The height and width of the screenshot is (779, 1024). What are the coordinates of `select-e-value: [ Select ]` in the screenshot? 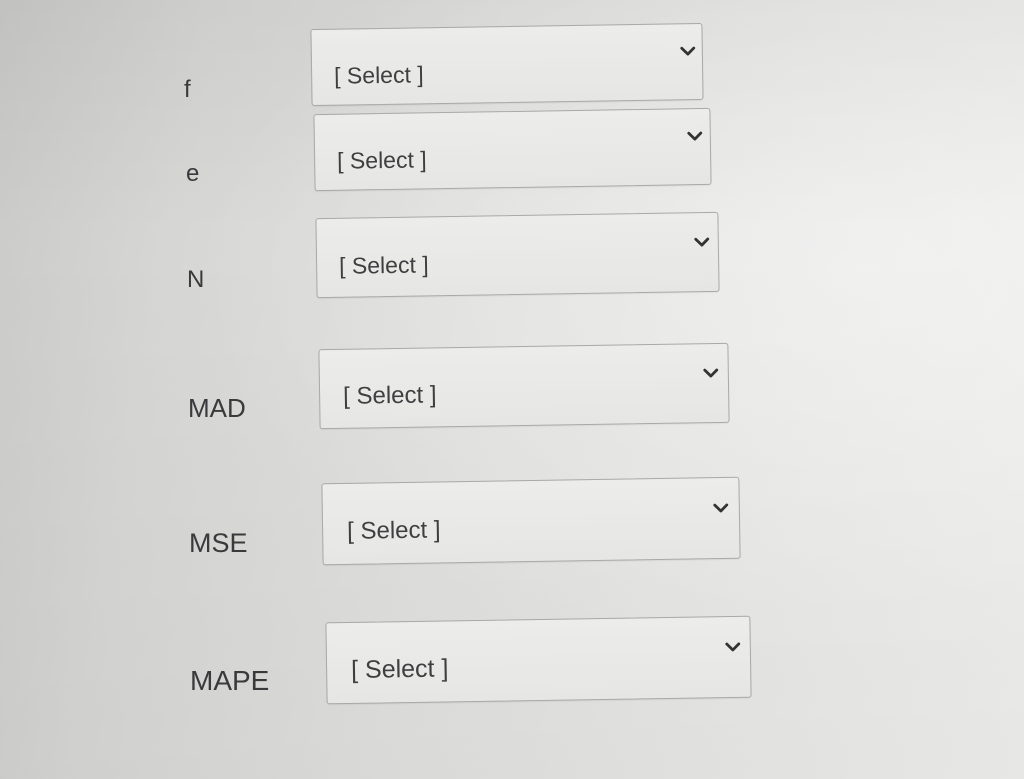 It's located at (381, 160).